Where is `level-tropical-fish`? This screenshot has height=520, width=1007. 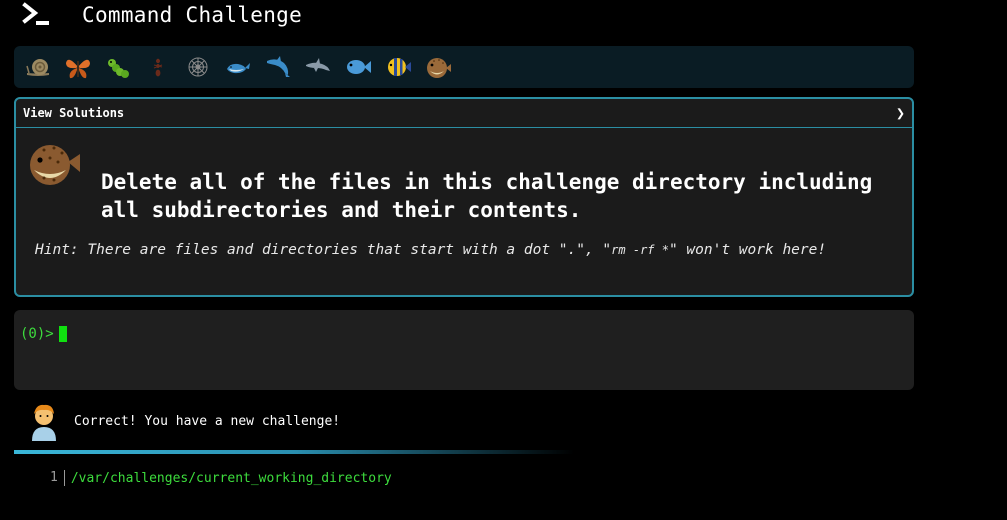
level-tropical-fish is located at coordinates (398, 67).